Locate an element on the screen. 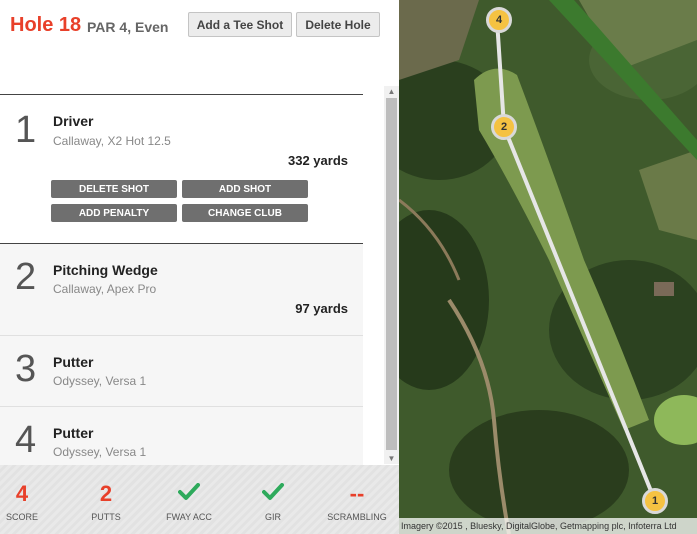  shot-number: 2 is located at coordinates (26, 277).